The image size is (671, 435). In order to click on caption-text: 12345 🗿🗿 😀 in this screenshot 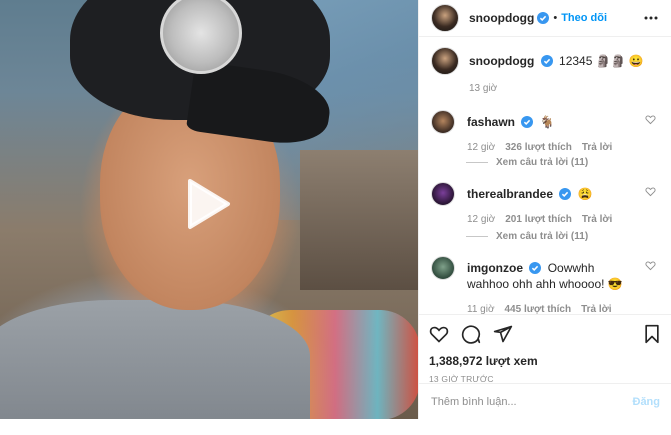, I will do `click(601, 61)`.